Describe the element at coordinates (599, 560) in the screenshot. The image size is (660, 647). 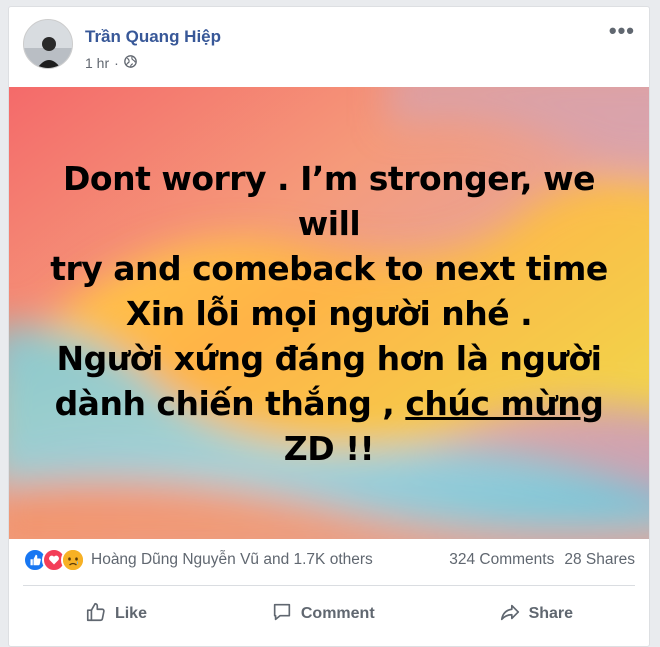
I see `shares-count: 28 Shares` at that location.